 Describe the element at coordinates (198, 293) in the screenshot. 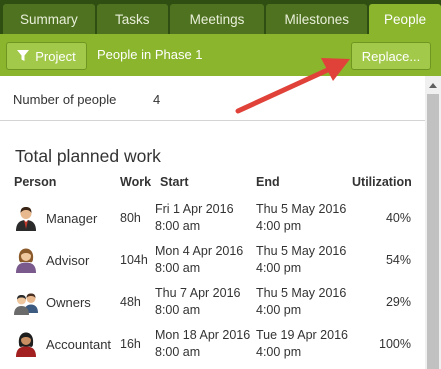

I see `start-date: Thu 7 Apr 2016` at that location.